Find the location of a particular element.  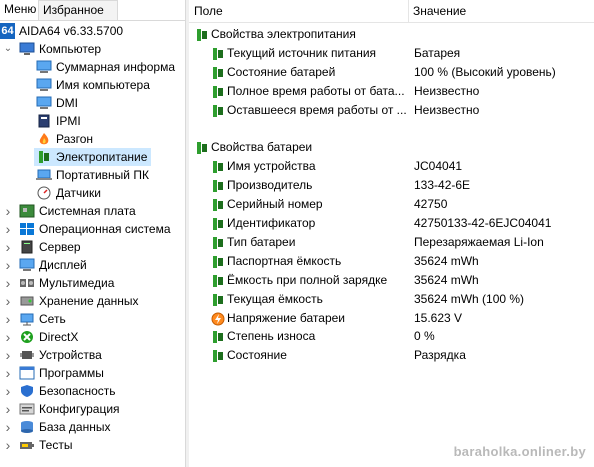

tree-item-multimedia: › Мультимедиа is located at coordinates (92, 283).